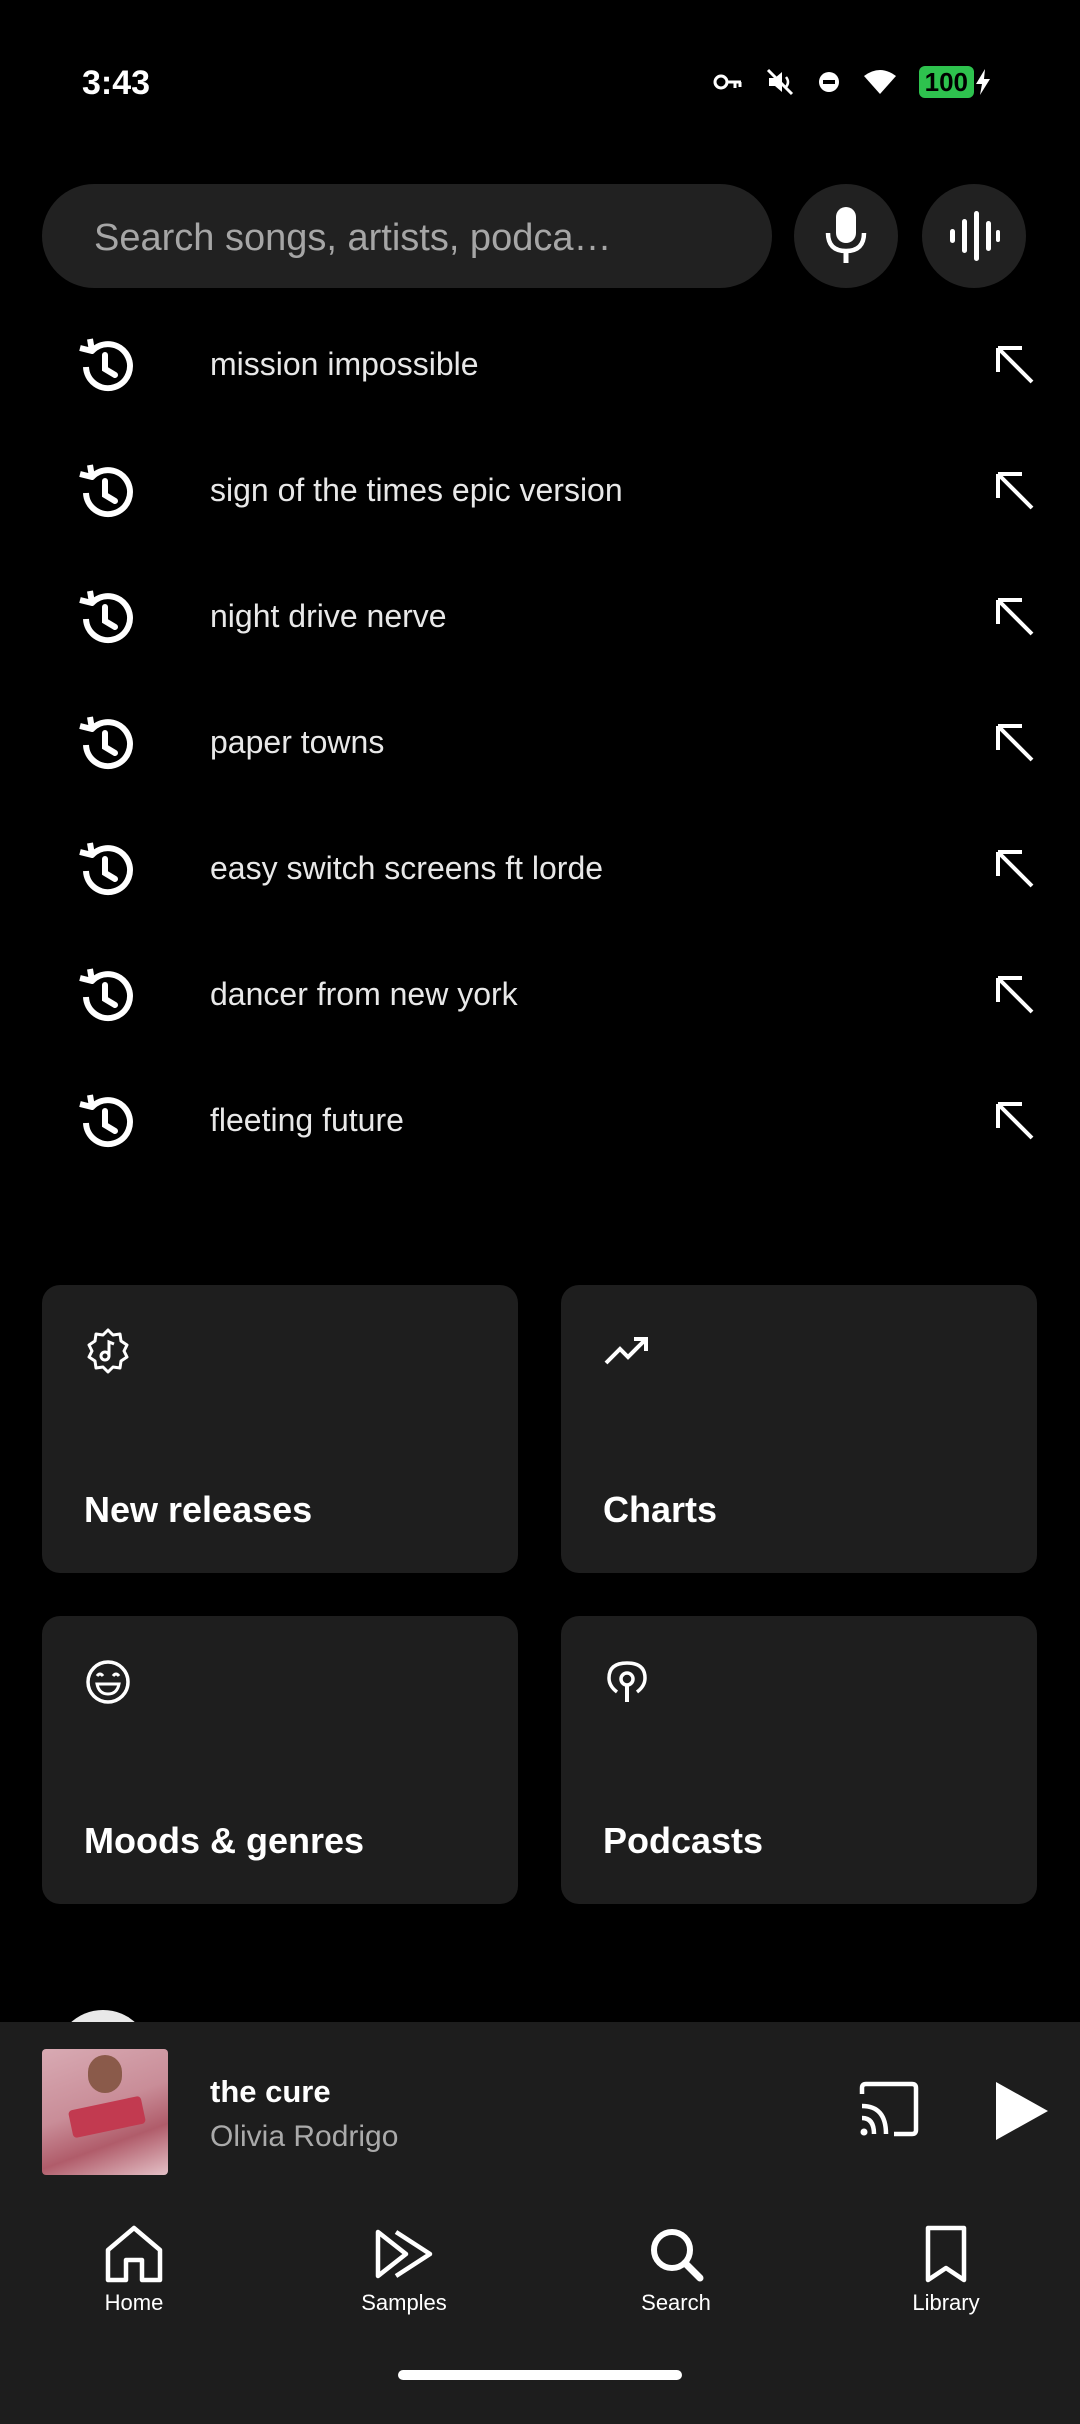  Describe the element at coordinates (799, 1429) in the screenshot. I see `category-card-charts: Charts` at that location.